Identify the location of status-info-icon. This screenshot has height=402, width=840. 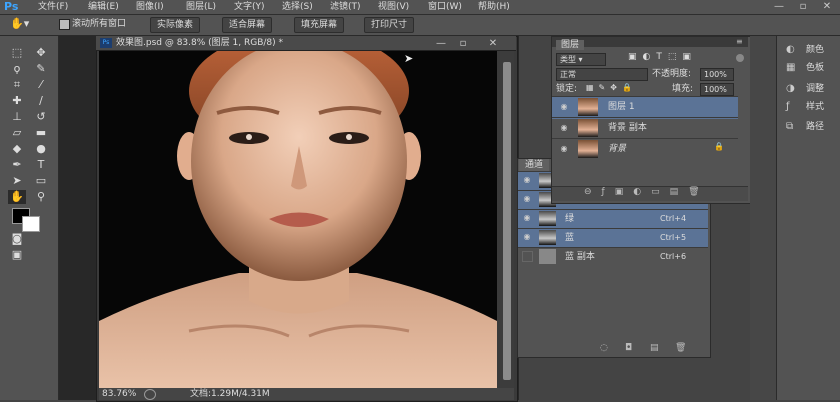
(150, 394).